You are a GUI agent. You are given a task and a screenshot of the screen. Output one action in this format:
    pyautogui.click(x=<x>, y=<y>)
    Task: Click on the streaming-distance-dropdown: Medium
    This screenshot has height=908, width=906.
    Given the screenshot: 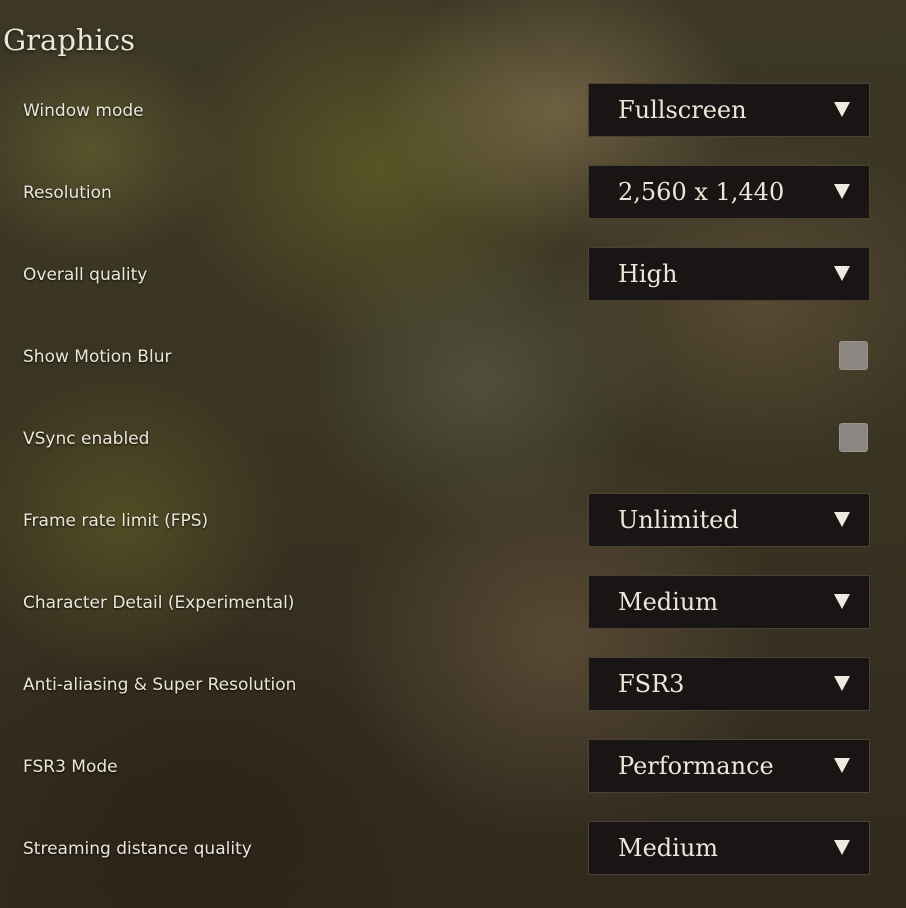 What is the action you would take?
    pyautogui.click(x=729, y=848)
    